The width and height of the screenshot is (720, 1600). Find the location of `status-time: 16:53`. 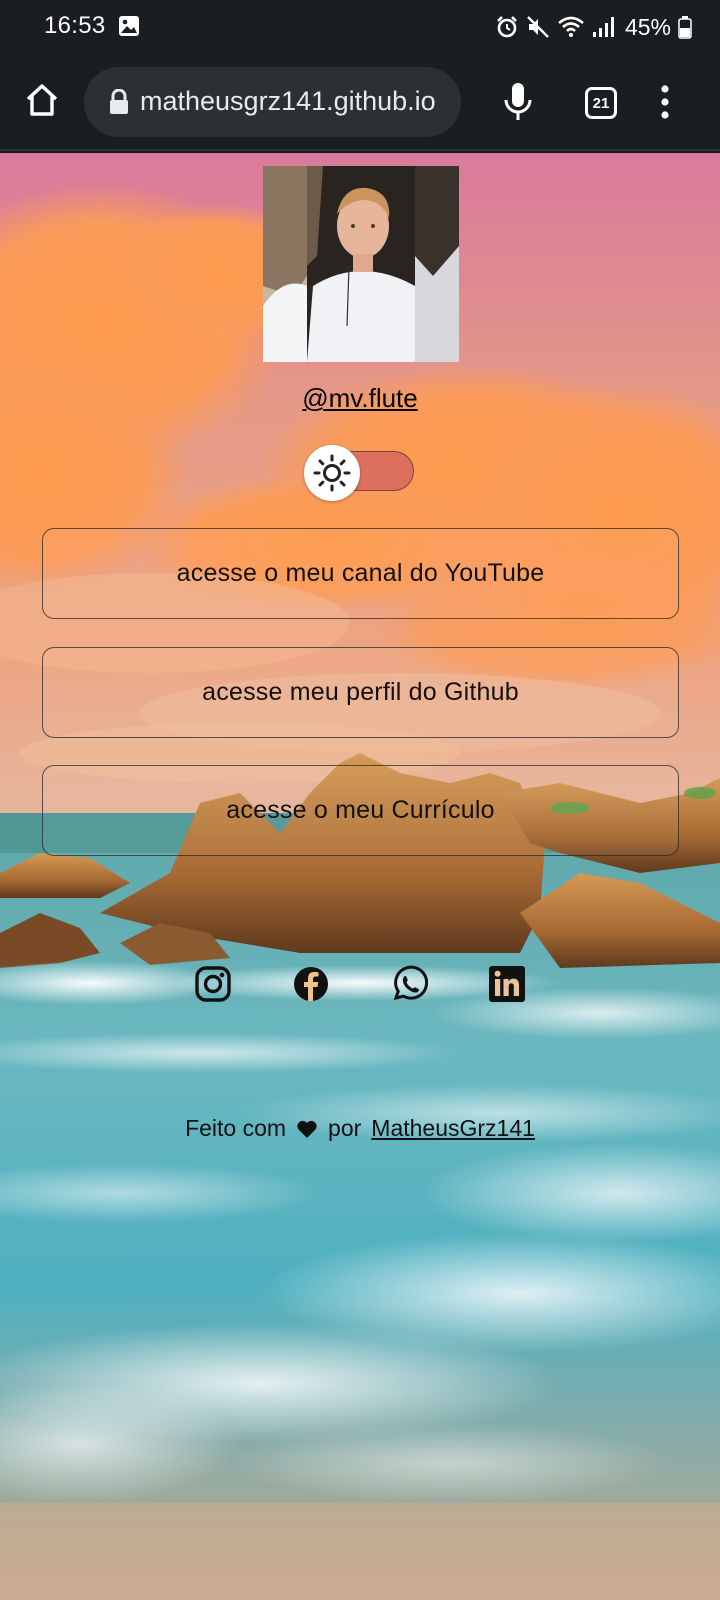

status-time: 16:53 is located at coordinates (75, 25).